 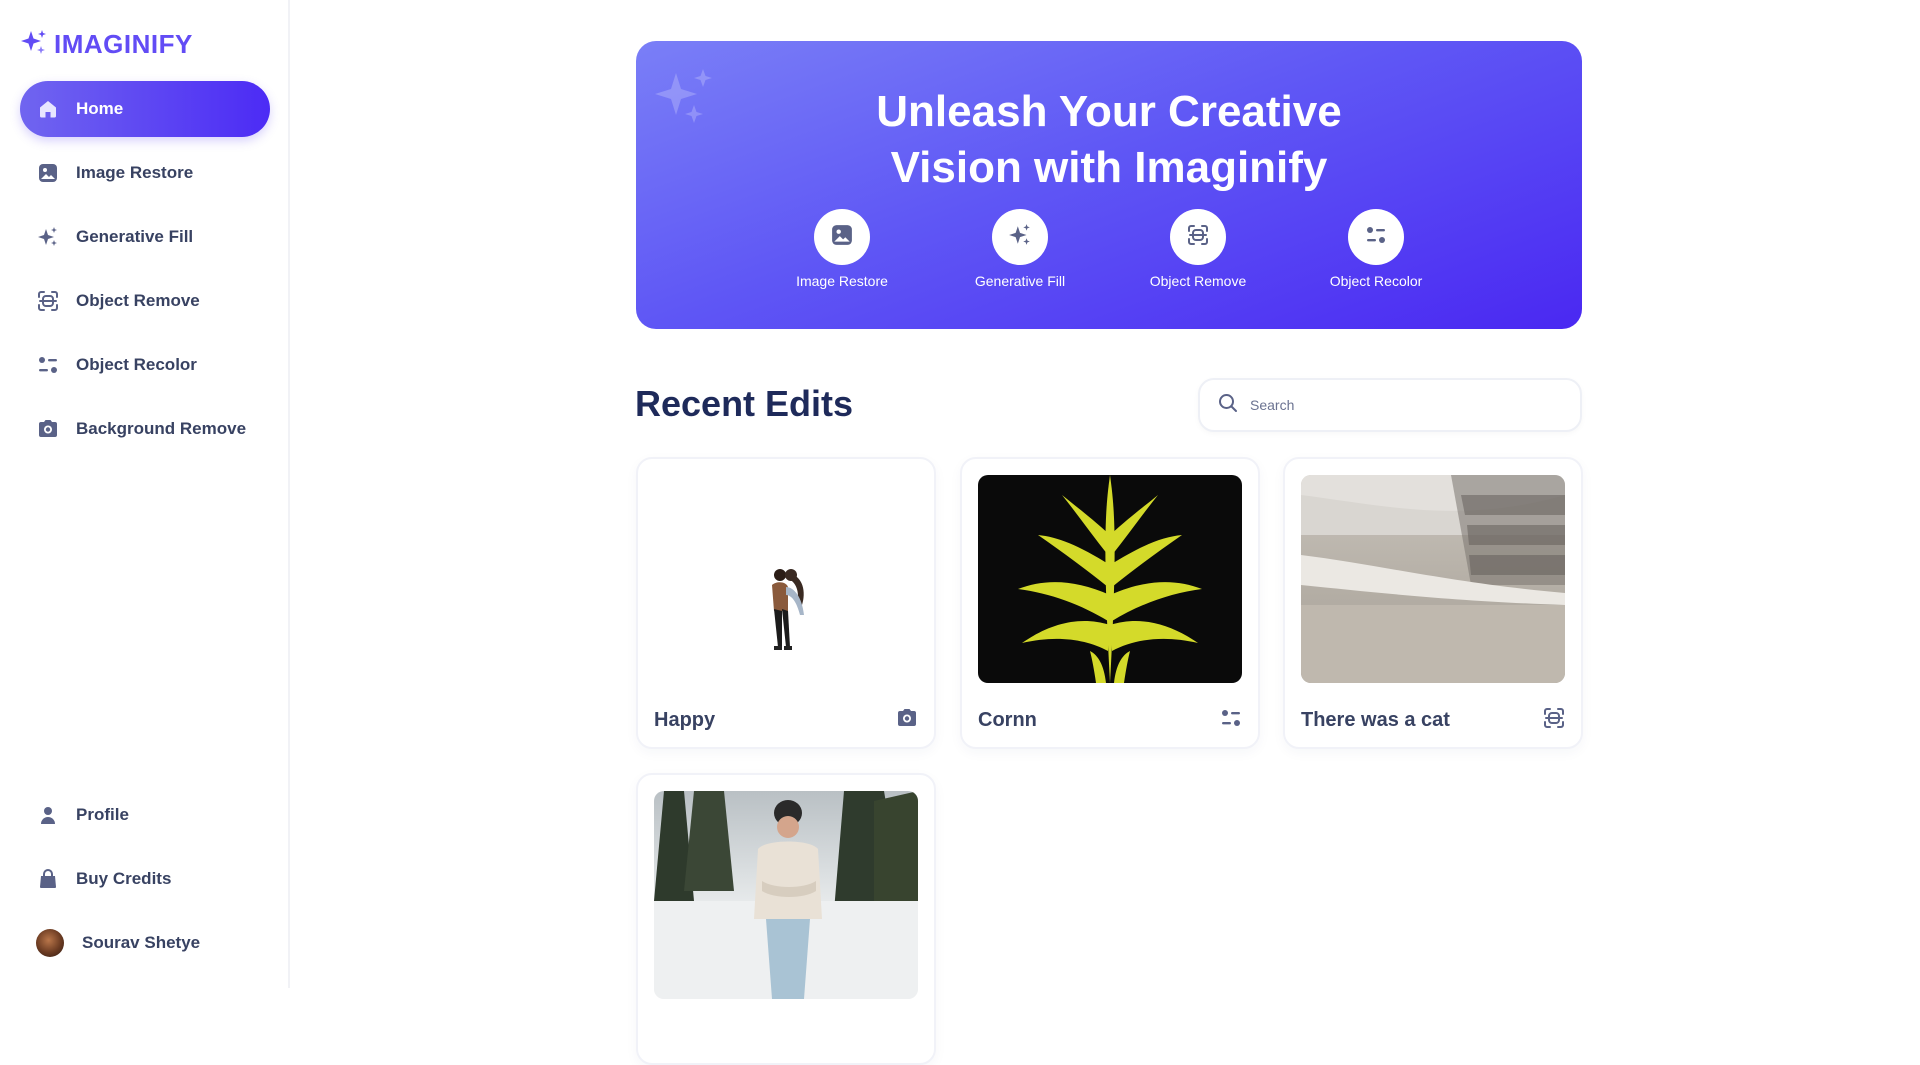 What do you see at coordinates (842, 281) in the screenshot?
I see `tool-label: Image Restore` at bounding box center [842, 281].